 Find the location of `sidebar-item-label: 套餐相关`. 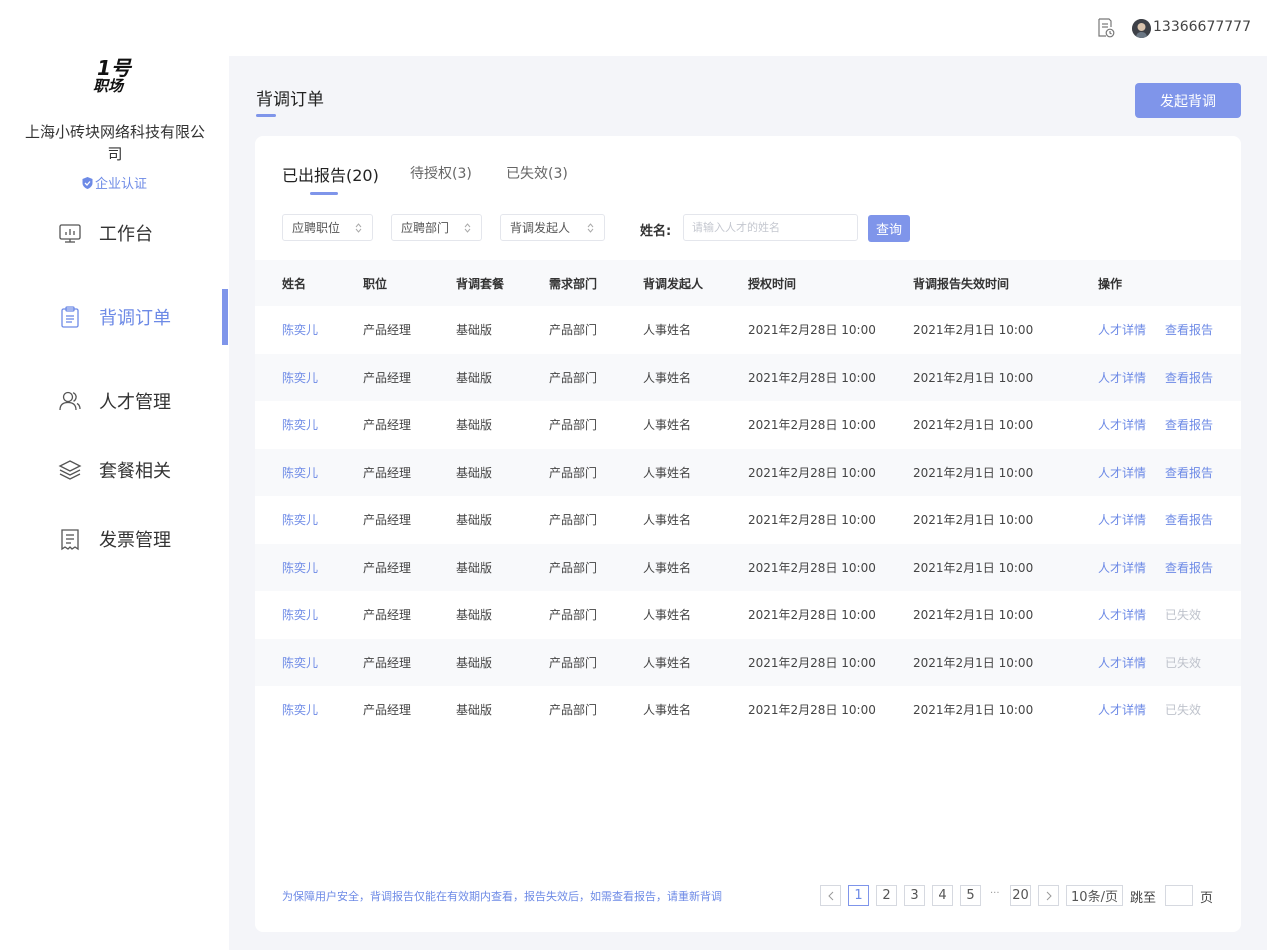

sidebar-item-label: 套餐相关 is located at coordinates (135, 471).